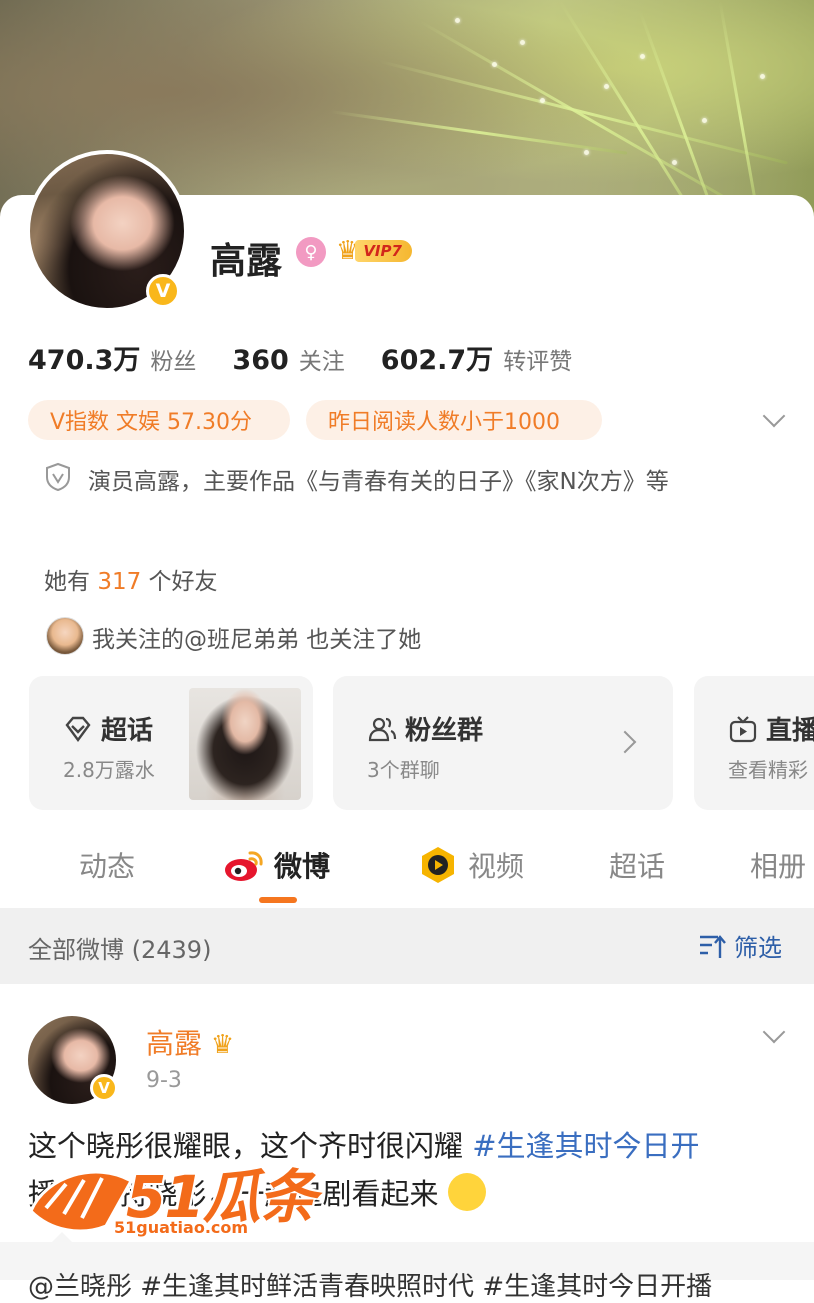 This screenshot has height=1303, width=814. I want to click on live-subtitle: 查看精彩, so click(768, 770).